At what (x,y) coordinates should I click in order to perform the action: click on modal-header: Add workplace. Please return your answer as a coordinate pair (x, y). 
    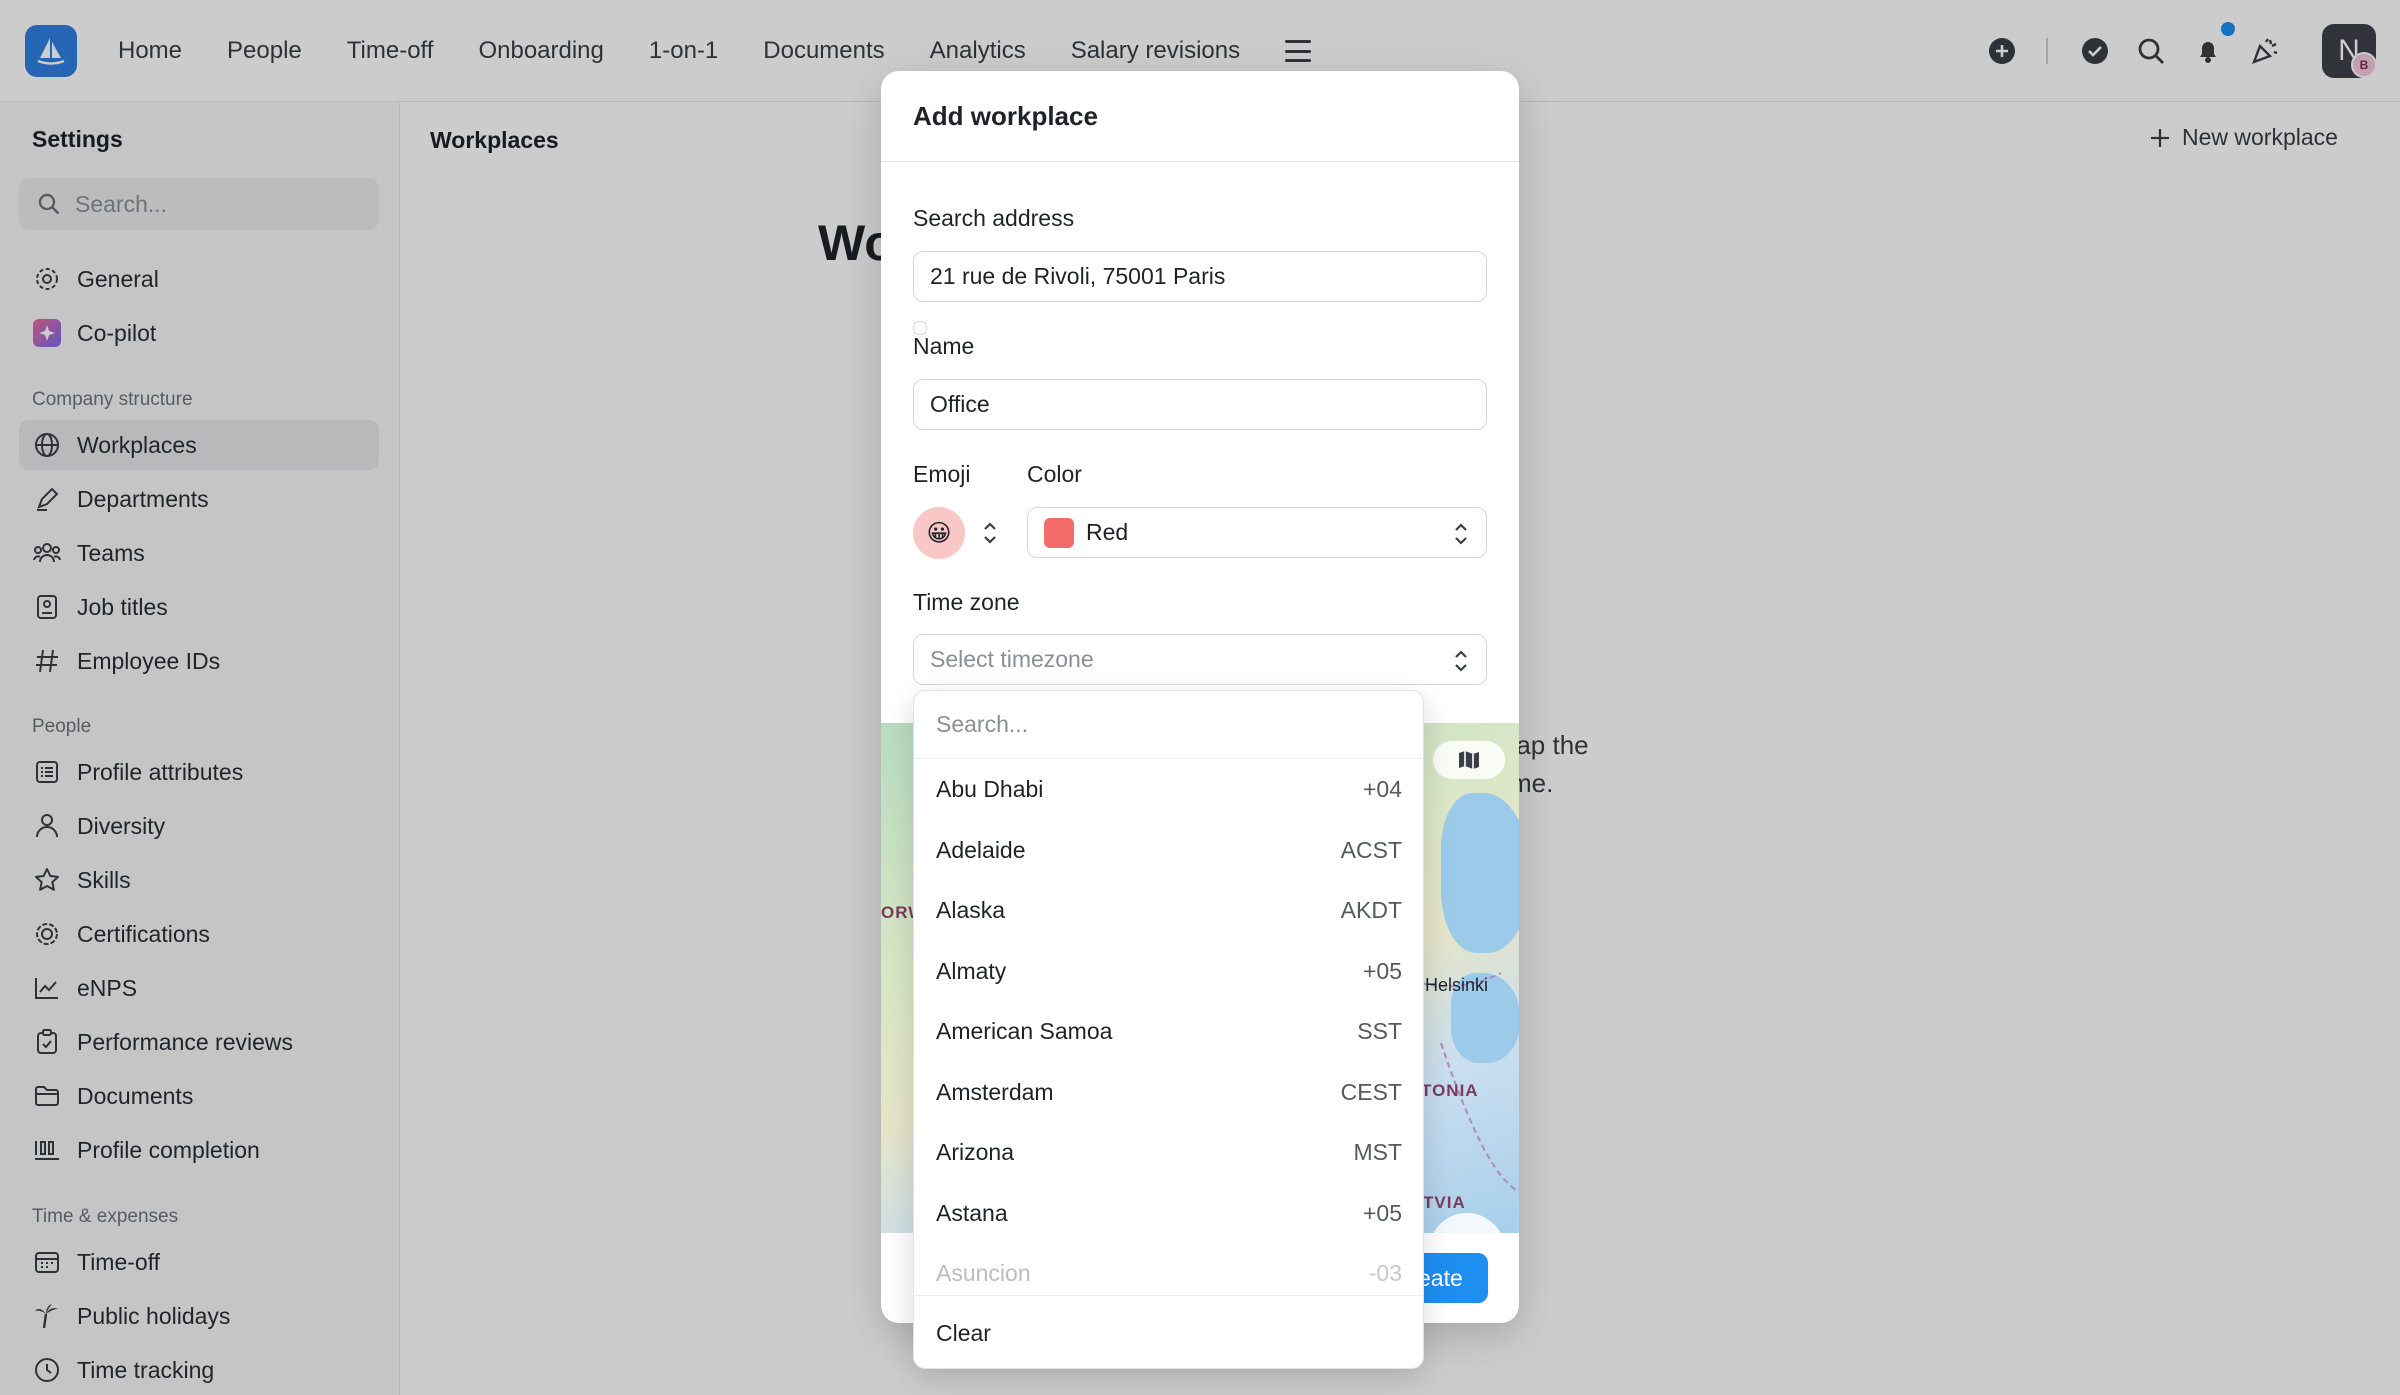
    Looking at the image, I should click on (1200, 116).